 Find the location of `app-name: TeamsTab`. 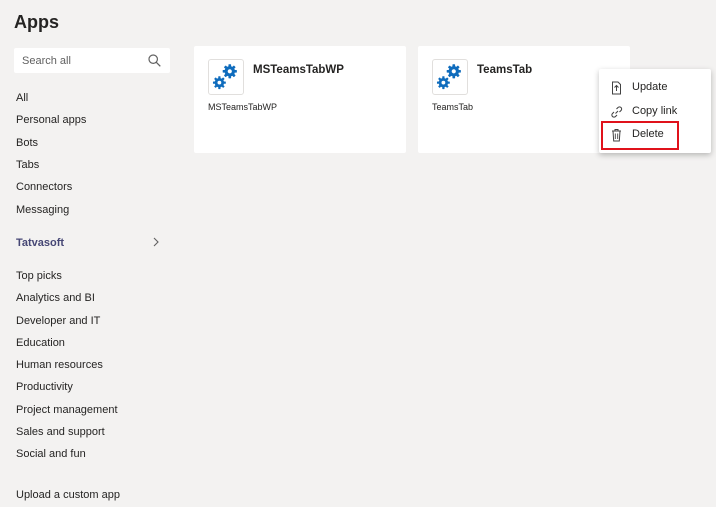

app-name: TeamsTab is located at coordinates (505, 70).